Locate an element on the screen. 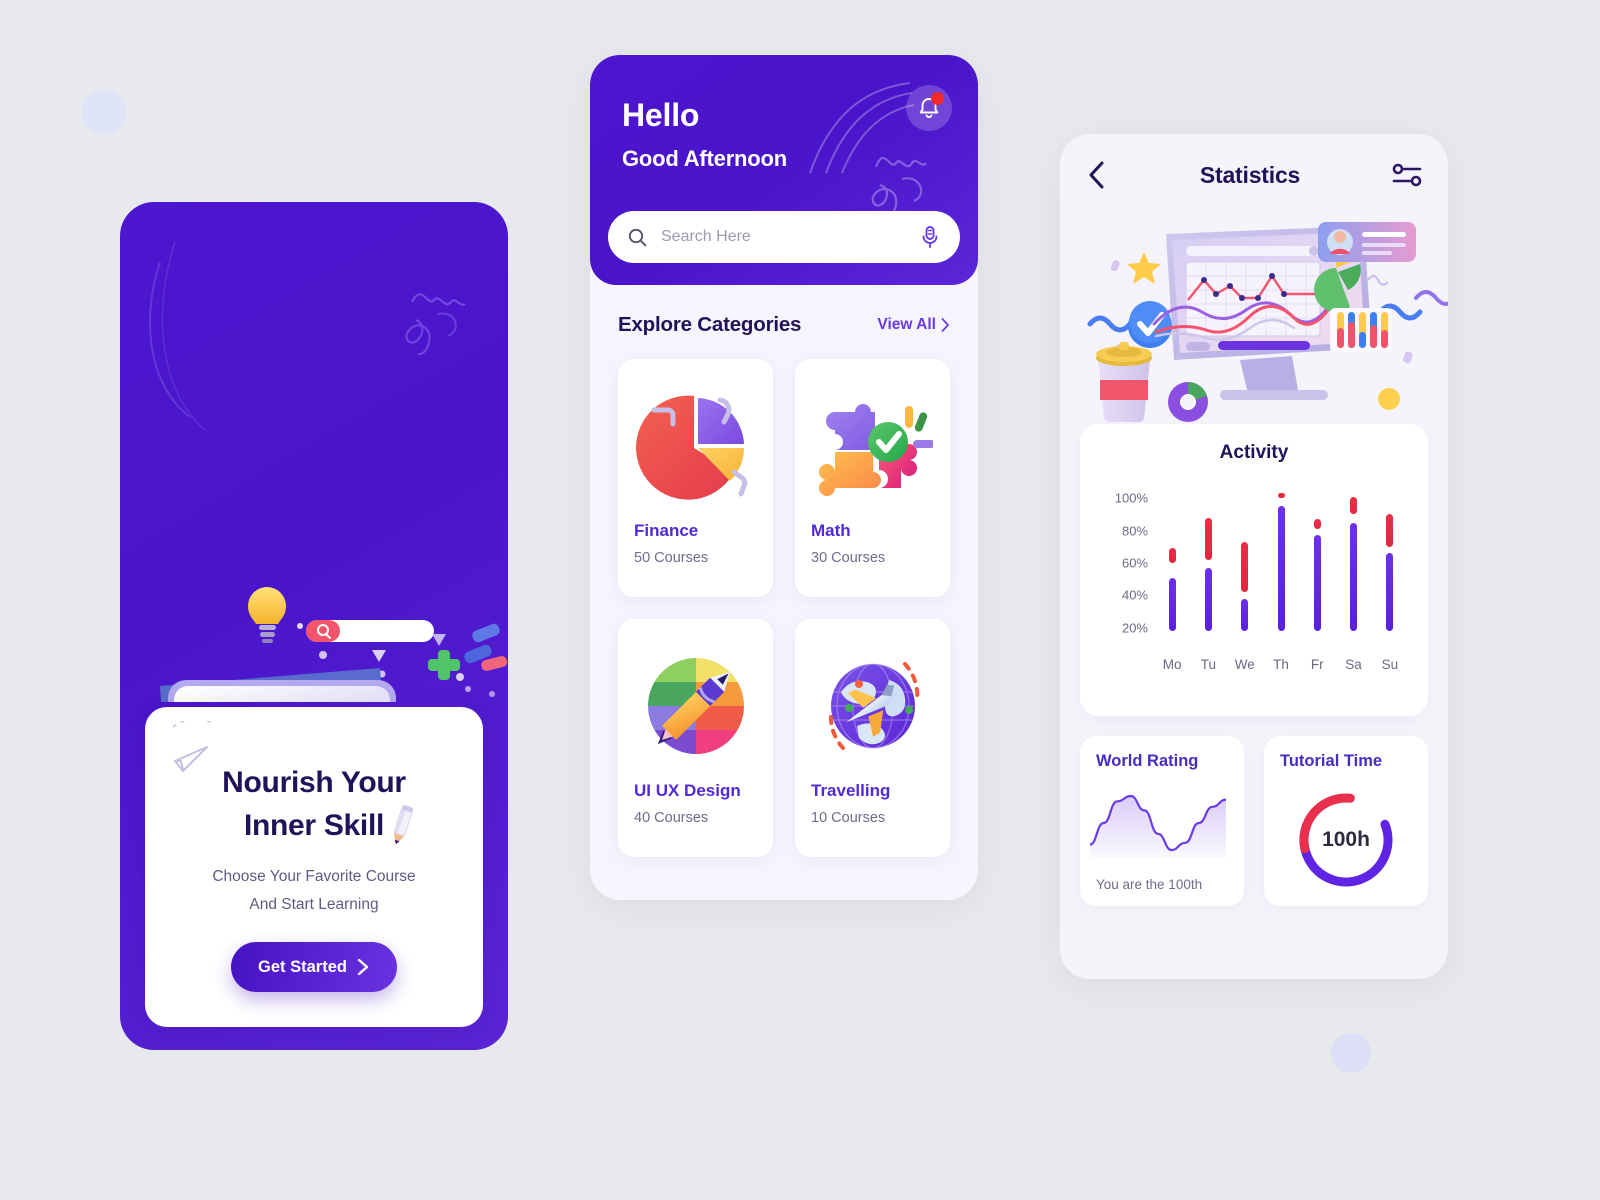  category-name: Travelling is located at coordinates (851, 790).